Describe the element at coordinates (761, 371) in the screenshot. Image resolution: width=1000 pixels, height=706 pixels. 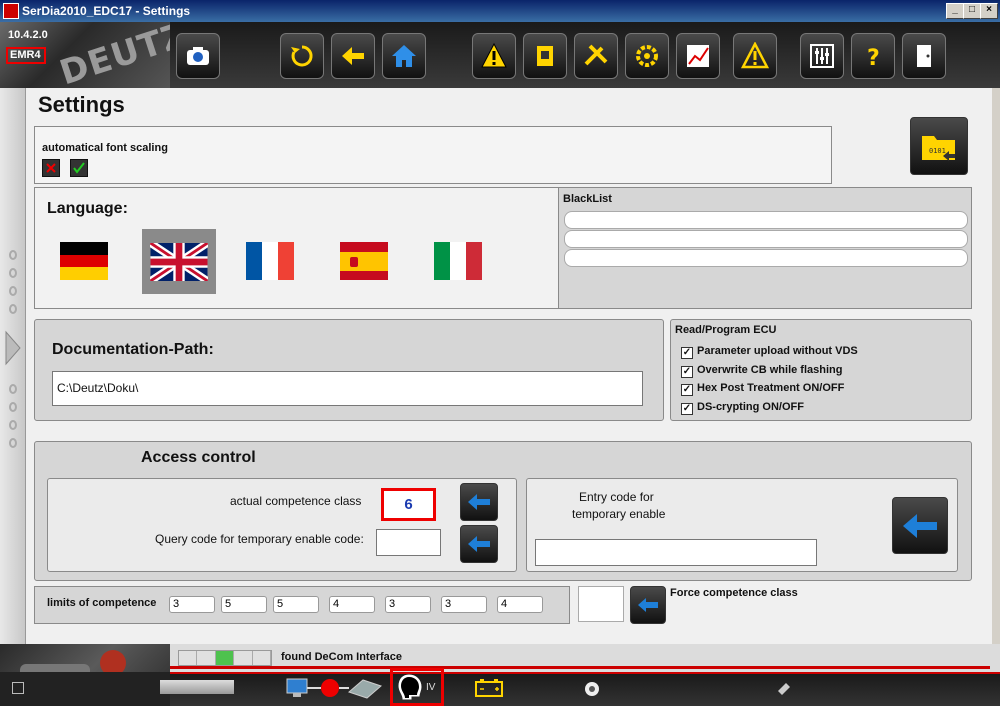
I see `option-overwrite-cb: ✓ Overwrite CB while flashing` at that location.